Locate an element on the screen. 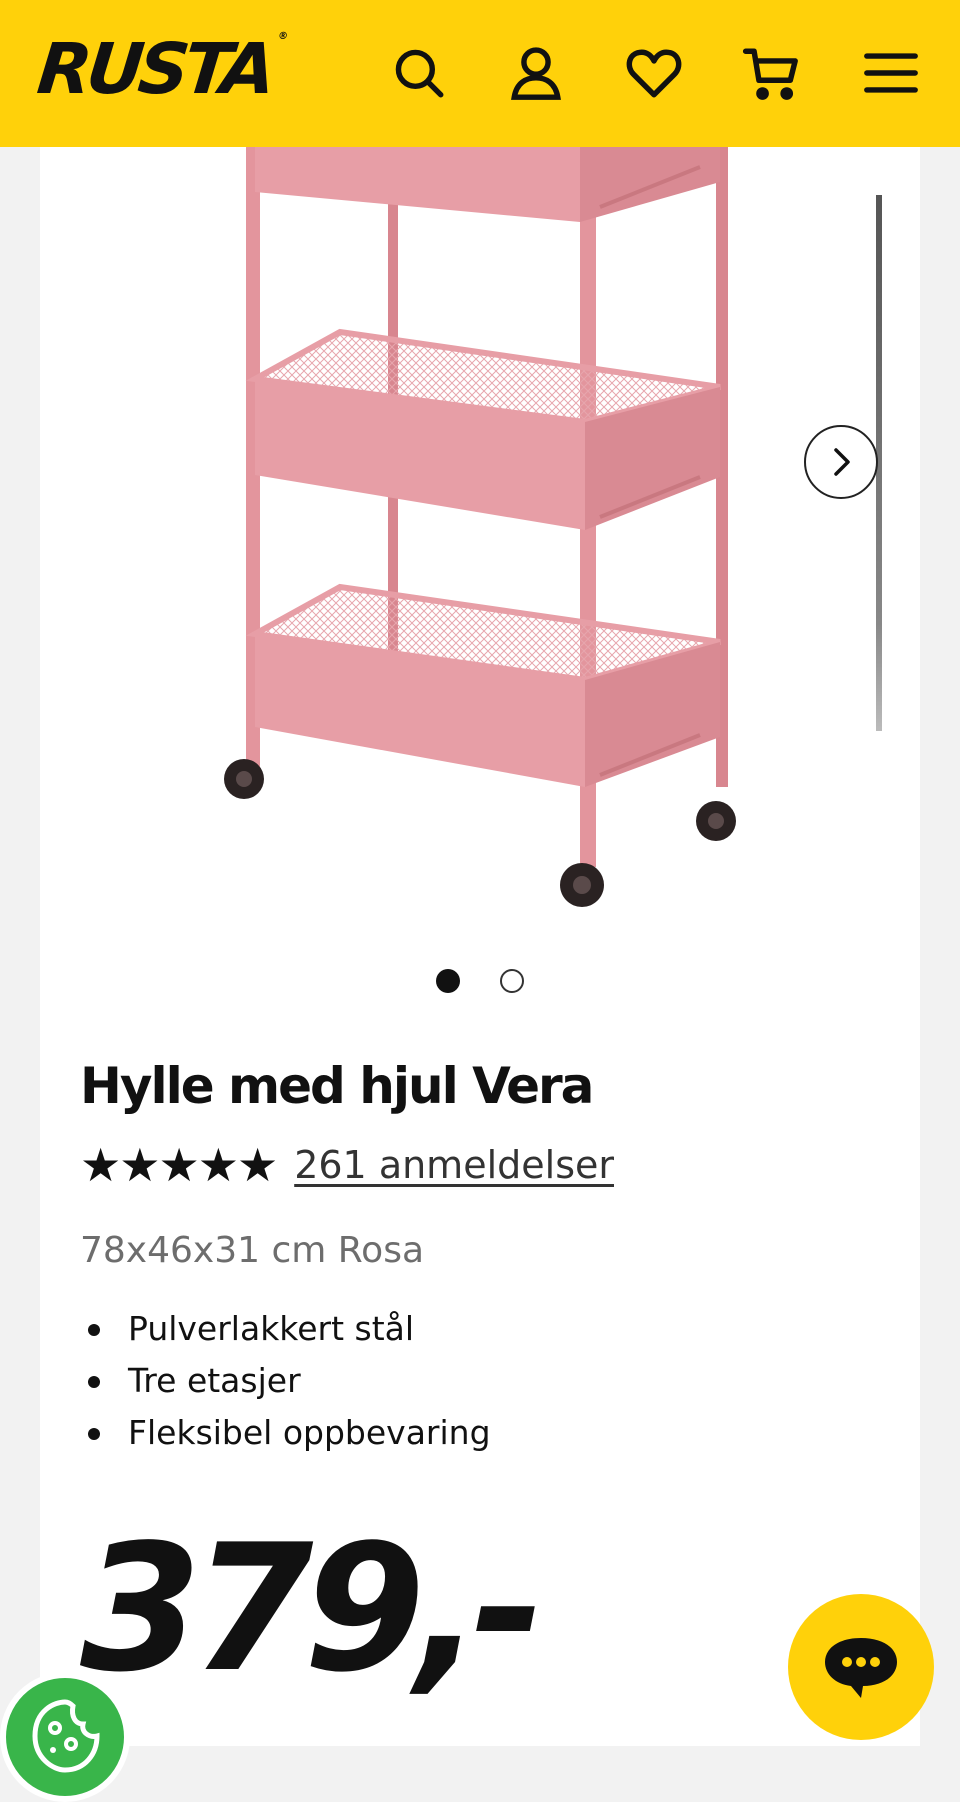 Image resolution: width=960 pixels, height=1802 pixels. heart-icon is located at coordinates (654, 73).